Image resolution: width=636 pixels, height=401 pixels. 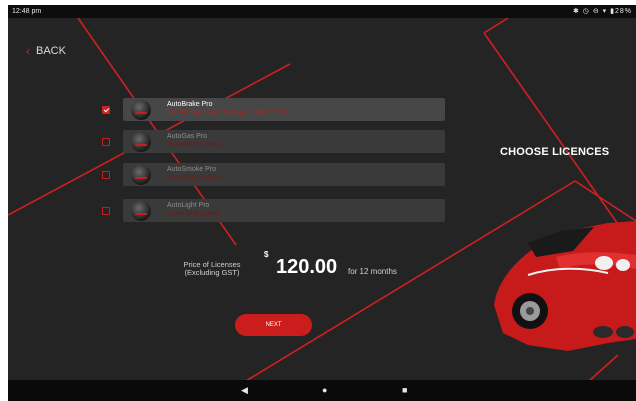 What do you see at coordinates (190, 104) in the screenshot?
I see `licence-name: AutoBrake Pro` at bounding box center [190, 104].